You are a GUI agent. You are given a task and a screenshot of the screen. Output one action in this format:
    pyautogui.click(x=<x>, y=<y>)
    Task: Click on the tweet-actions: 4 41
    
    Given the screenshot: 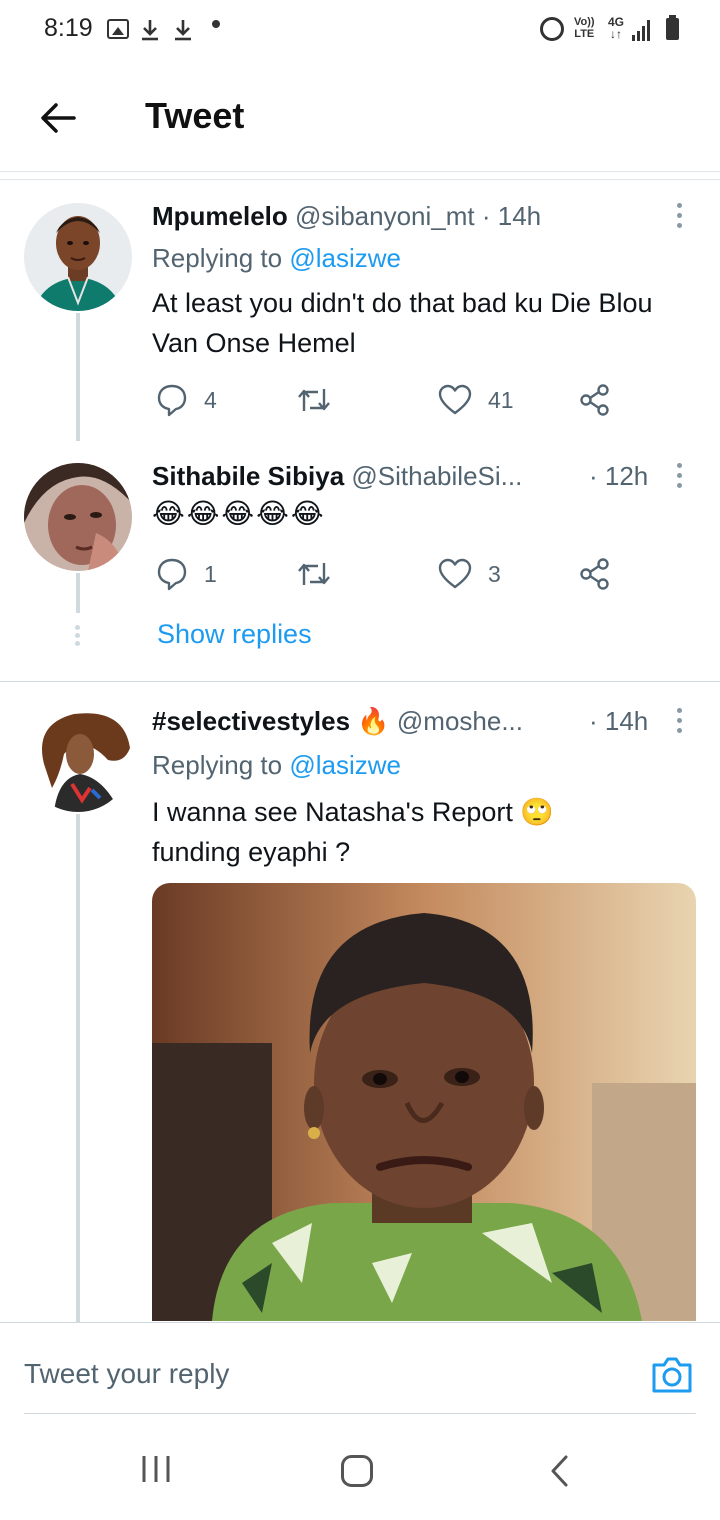 What is the action you would take?
    pyautogui.click(x=412, y=400)
    